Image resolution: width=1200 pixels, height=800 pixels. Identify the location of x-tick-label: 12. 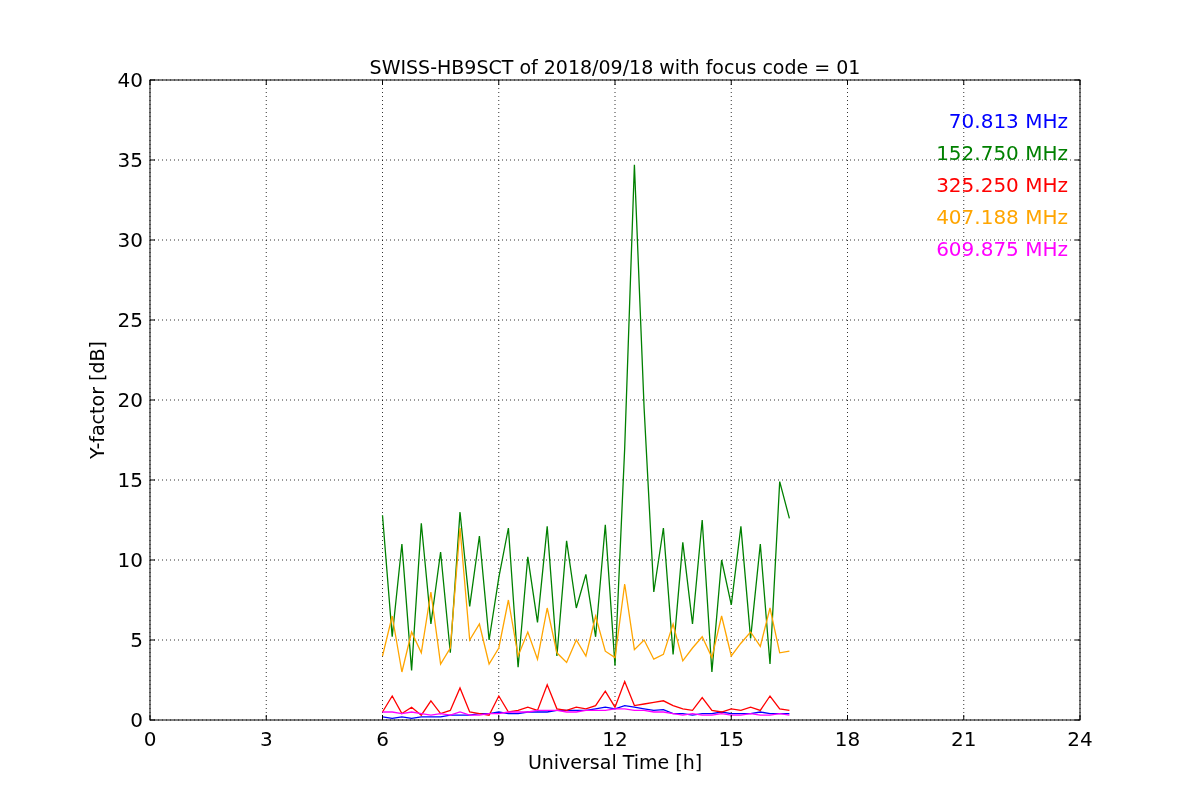
(615, 739).